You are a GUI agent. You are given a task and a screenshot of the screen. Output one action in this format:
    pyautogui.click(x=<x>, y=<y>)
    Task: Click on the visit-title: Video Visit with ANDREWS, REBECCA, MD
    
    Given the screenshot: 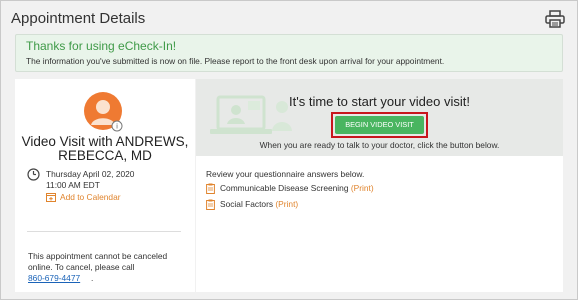 What is the action you would take?
    pyautogui.click(x=105, y=149)
    